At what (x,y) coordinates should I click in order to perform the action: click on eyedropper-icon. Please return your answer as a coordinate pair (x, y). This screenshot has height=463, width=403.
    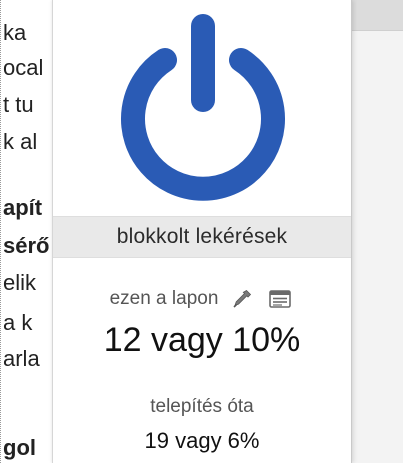
    Looking at the image, I should click on (242, 299).